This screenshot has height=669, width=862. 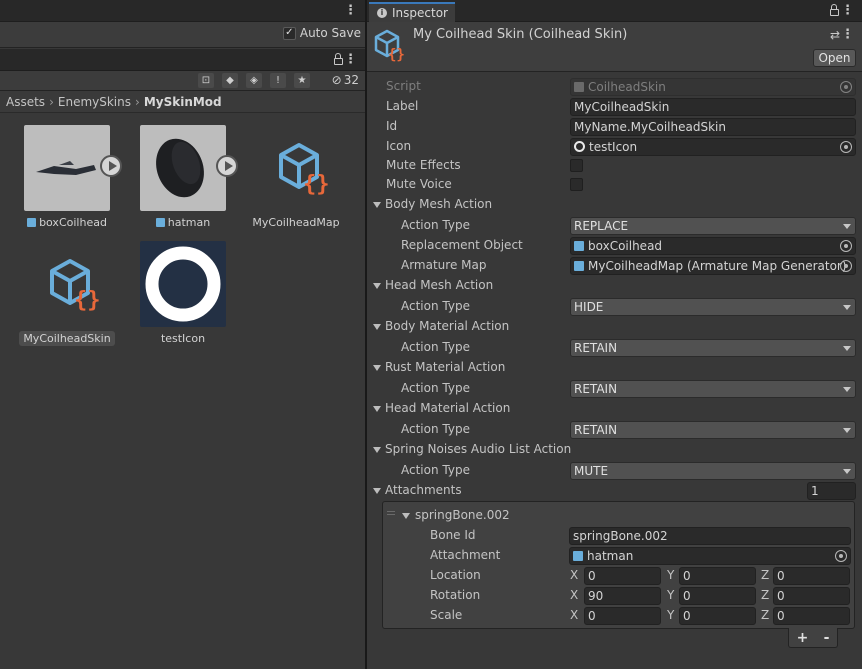 I want to click on remove-element-button: -, so click(x=827, y=638).